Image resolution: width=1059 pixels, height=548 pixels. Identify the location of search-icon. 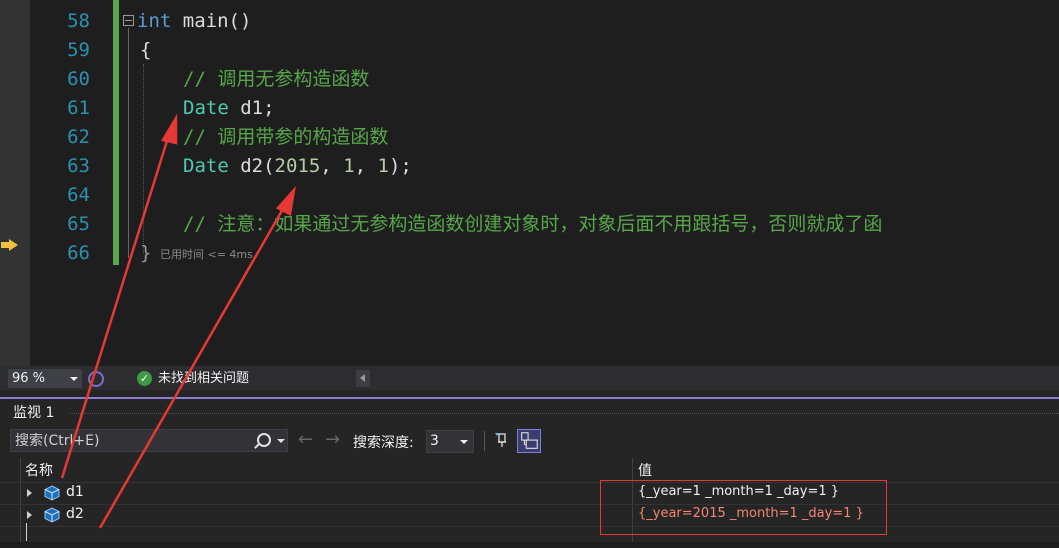
(264, 440).